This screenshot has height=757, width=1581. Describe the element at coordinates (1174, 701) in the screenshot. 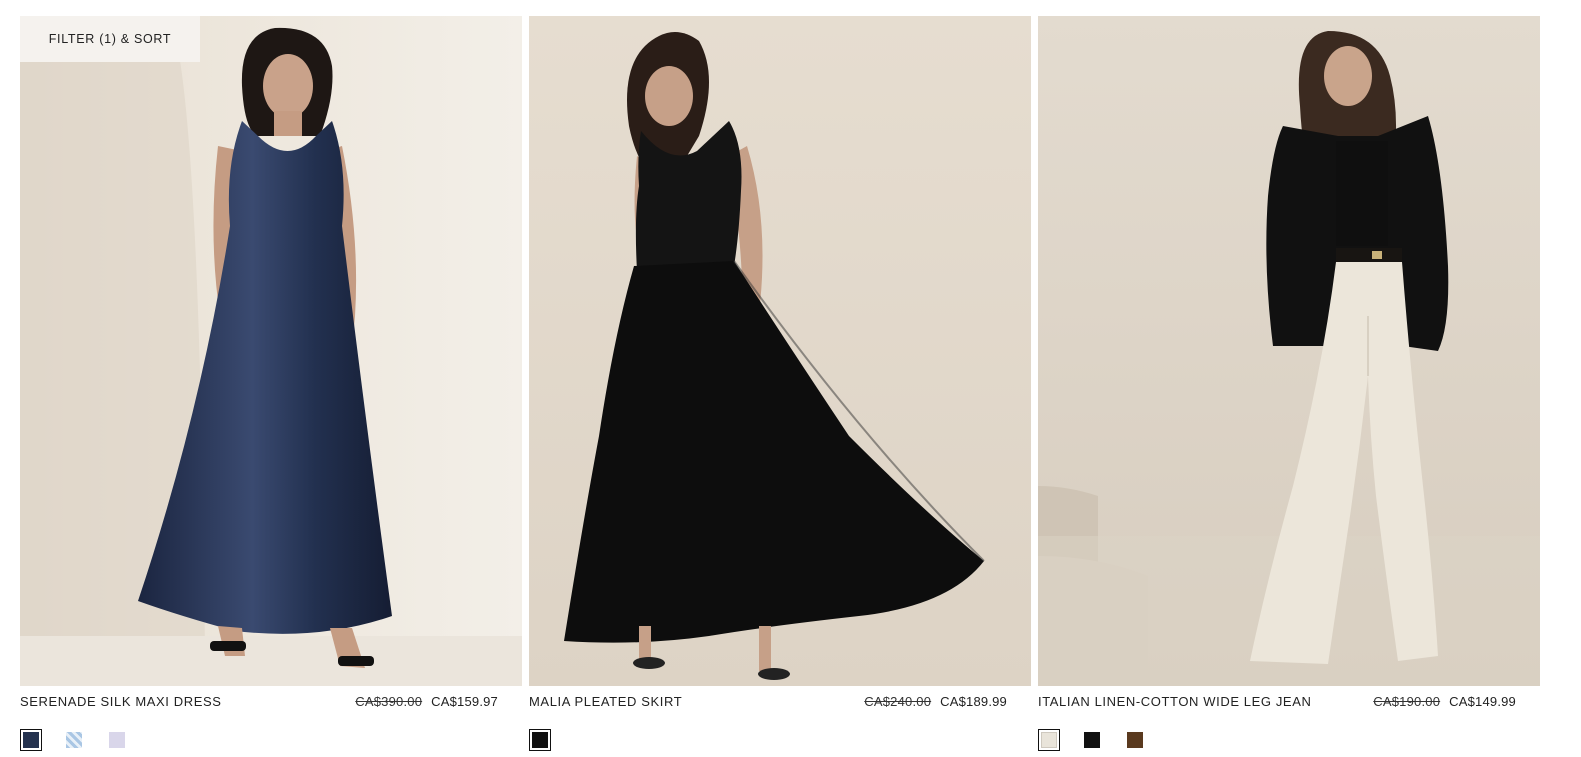

I see `product-name: ITALIAN LINEN-COTTON WIDE LEG JEAN` at that location.